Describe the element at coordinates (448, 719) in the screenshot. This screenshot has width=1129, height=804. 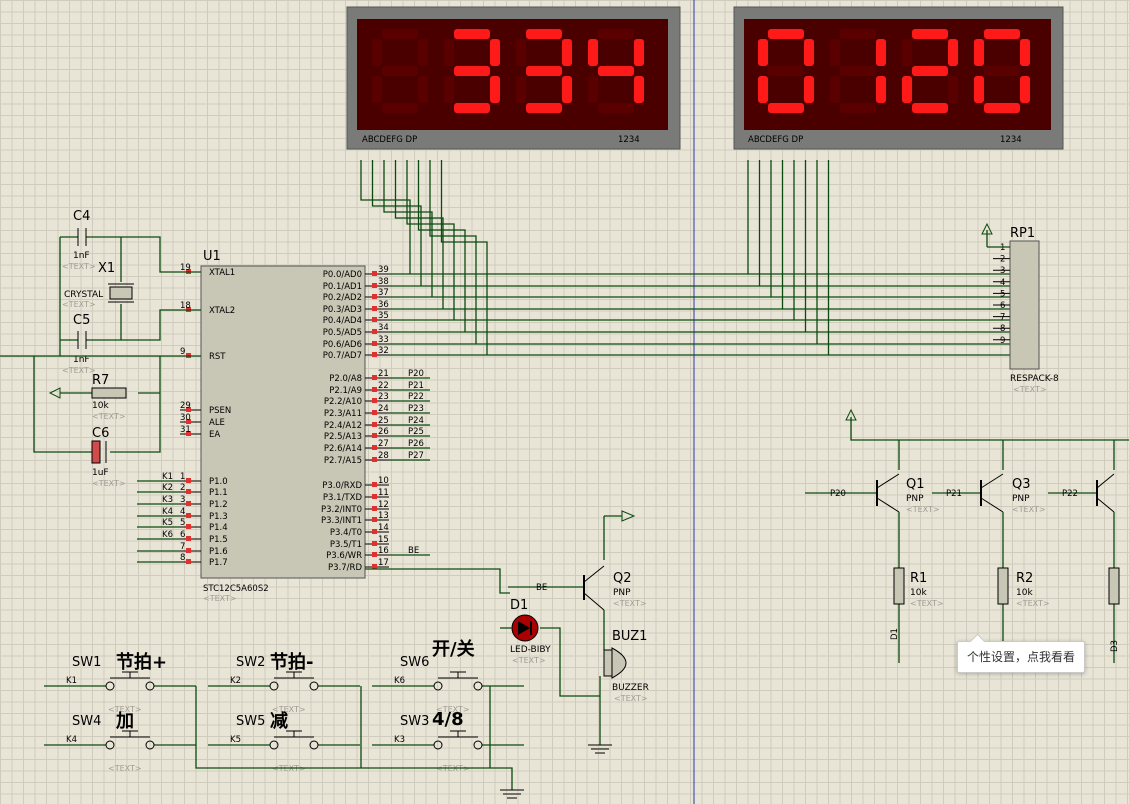
I see `switch-caption: 4/8` at that location.